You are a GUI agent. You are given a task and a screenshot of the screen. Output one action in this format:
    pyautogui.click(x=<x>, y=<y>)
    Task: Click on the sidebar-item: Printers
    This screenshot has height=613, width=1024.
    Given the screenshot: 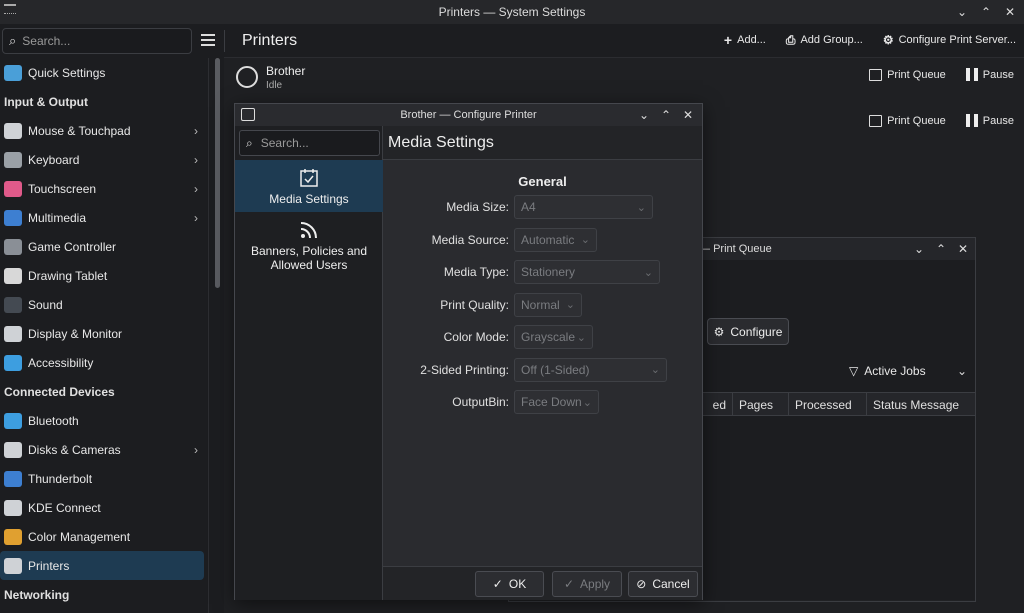 What is the action you would take?
    pyautogui.click(x=102, y=565)
    